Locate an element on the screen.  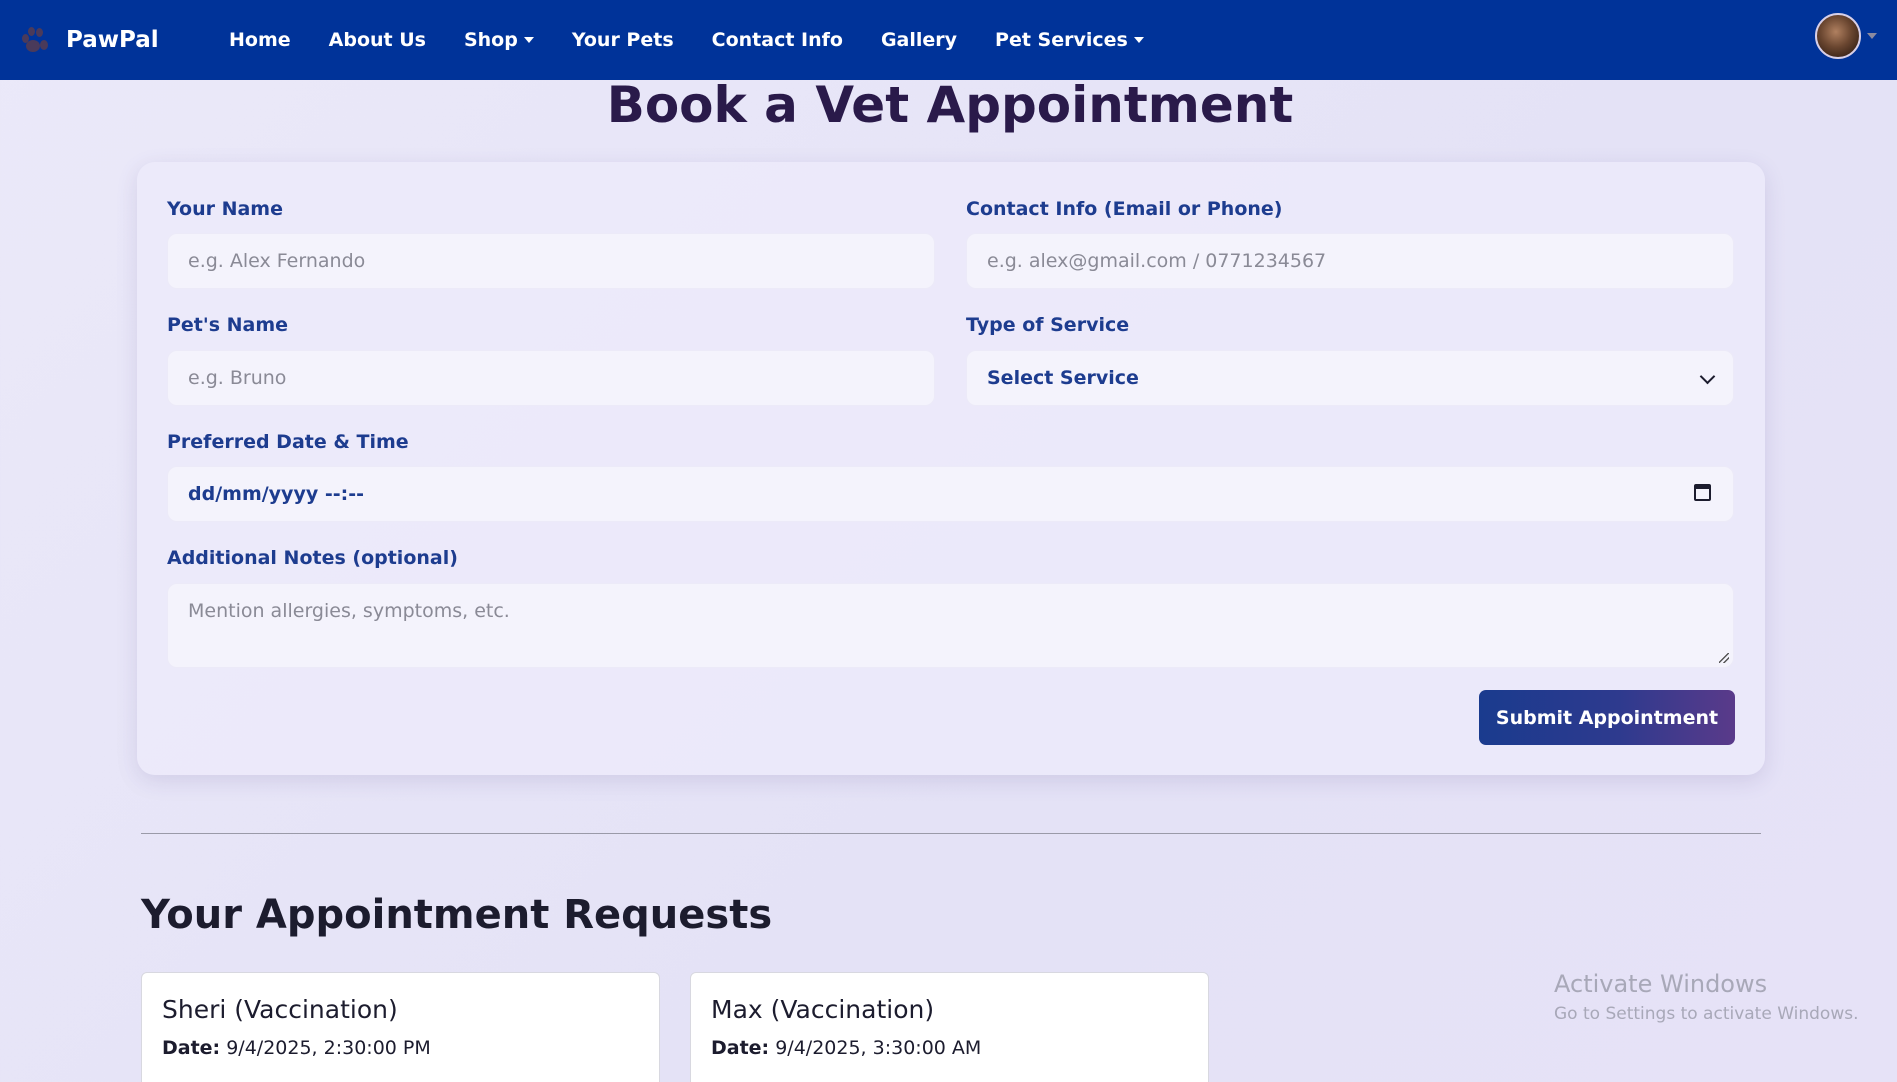
appointment-title: Sheri (Vaccination) is located at coordinates (280, 1009).